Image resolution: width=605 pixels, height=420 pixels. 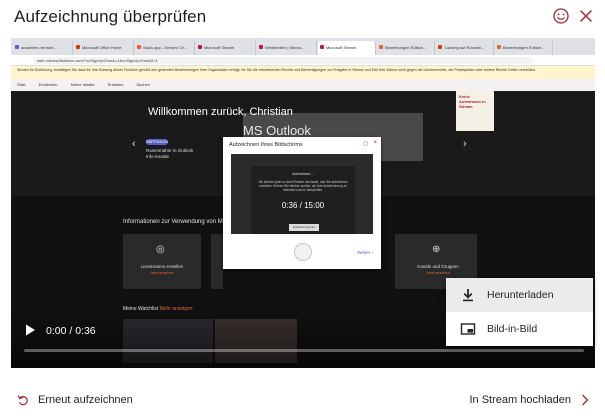 What do you see at coordinates (347, 48) in the screenshot?
I see `recorded-tab-active: Microsoft Stream` at bounding box center [347, 48].